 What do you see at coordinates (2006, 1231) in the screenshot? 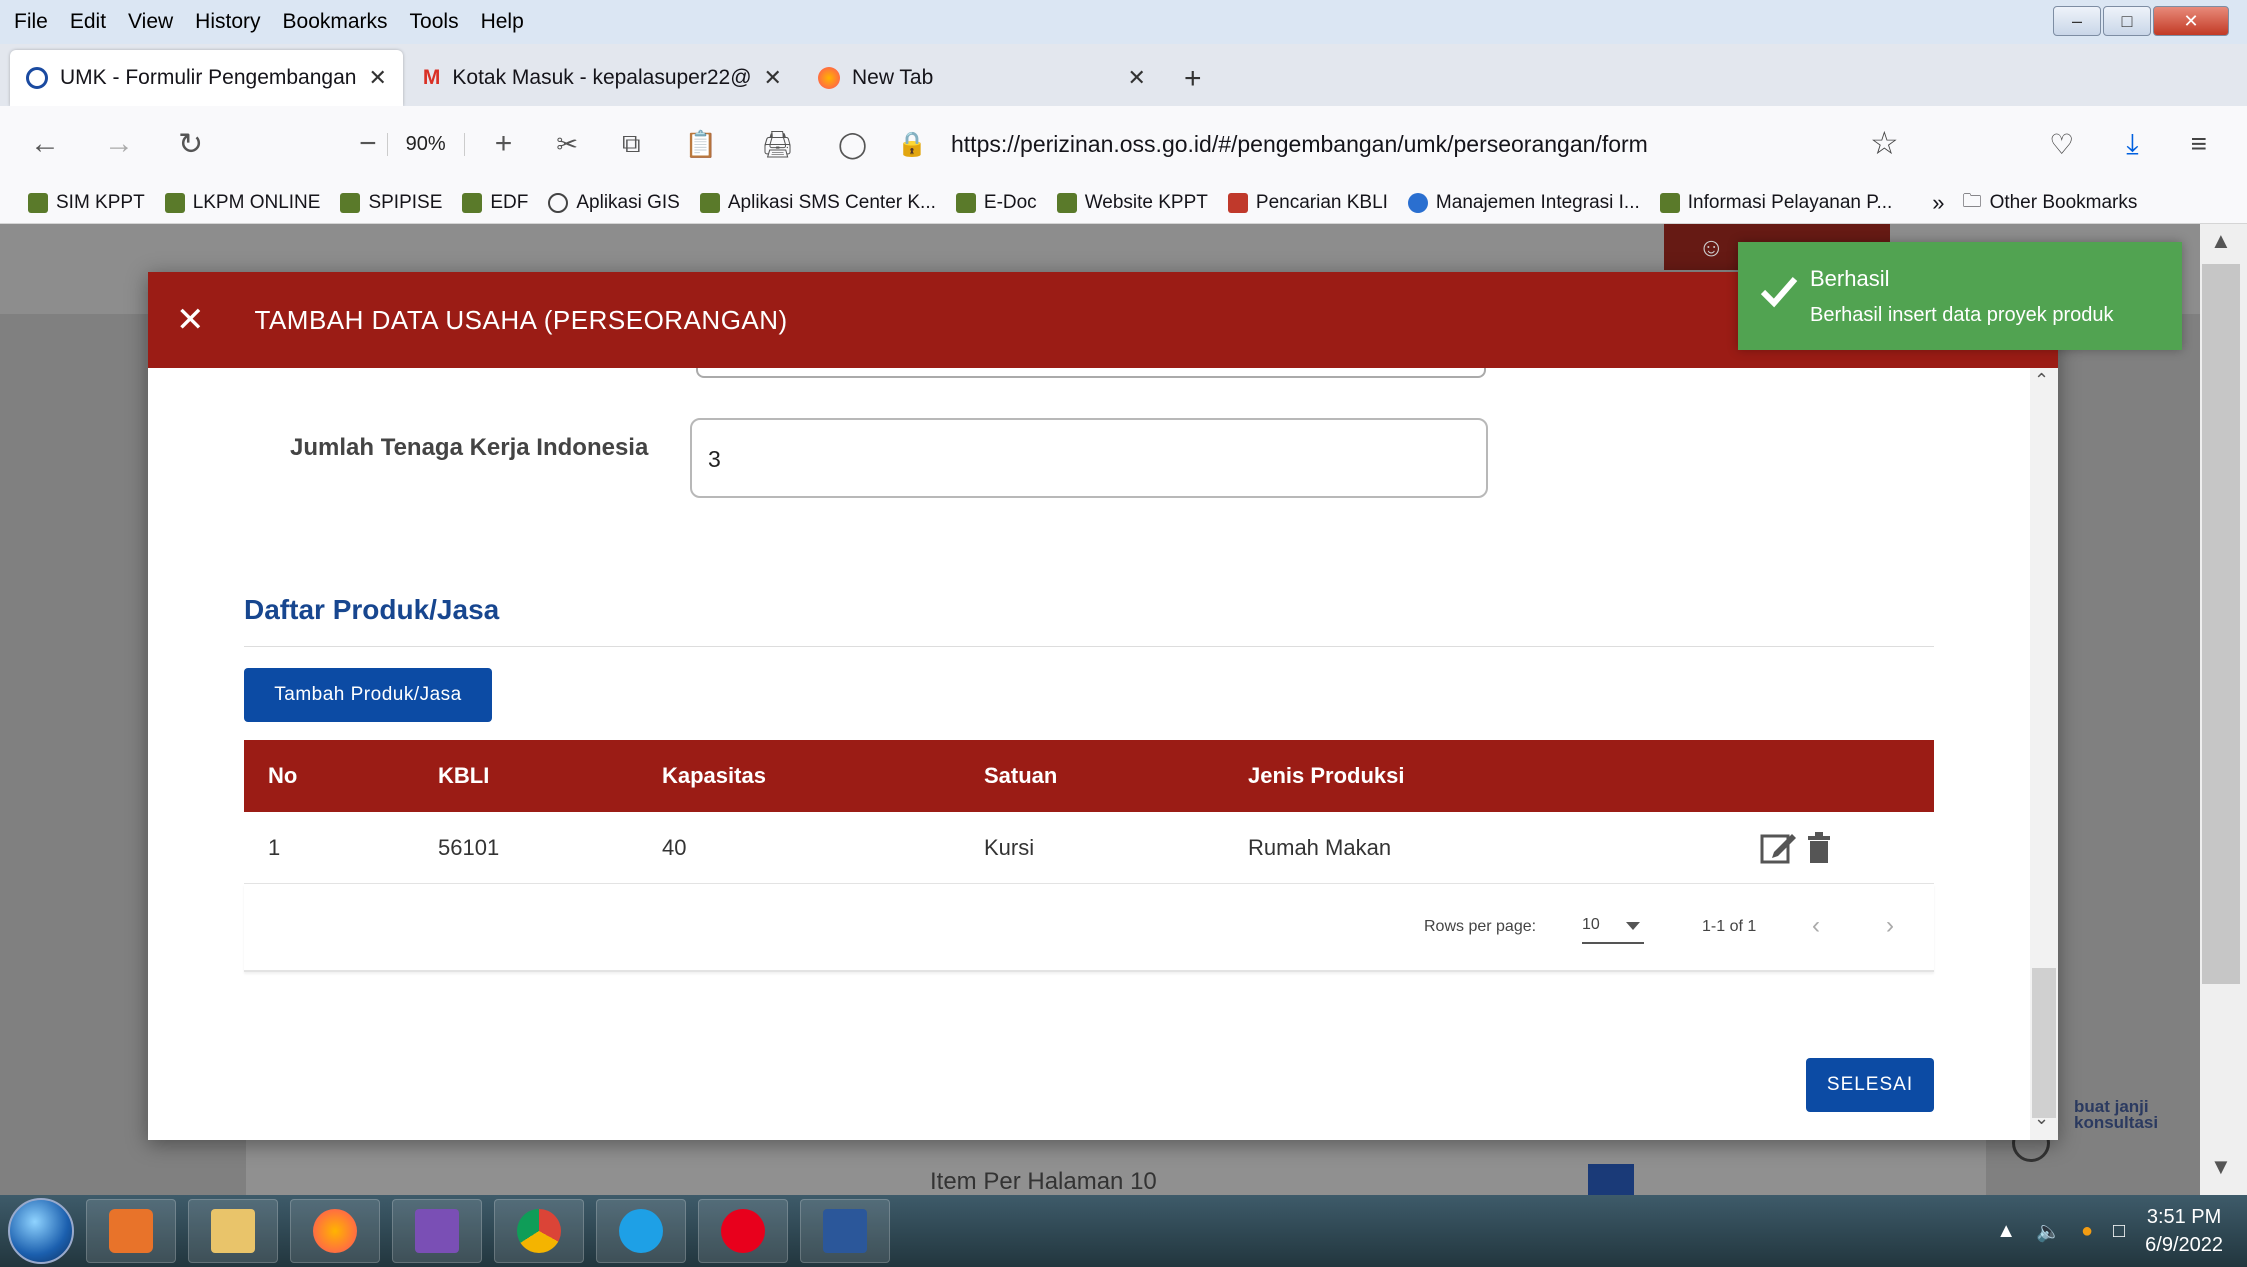
I see `tray-expand-icon: ▲` at bounding box center [2006, 1231].